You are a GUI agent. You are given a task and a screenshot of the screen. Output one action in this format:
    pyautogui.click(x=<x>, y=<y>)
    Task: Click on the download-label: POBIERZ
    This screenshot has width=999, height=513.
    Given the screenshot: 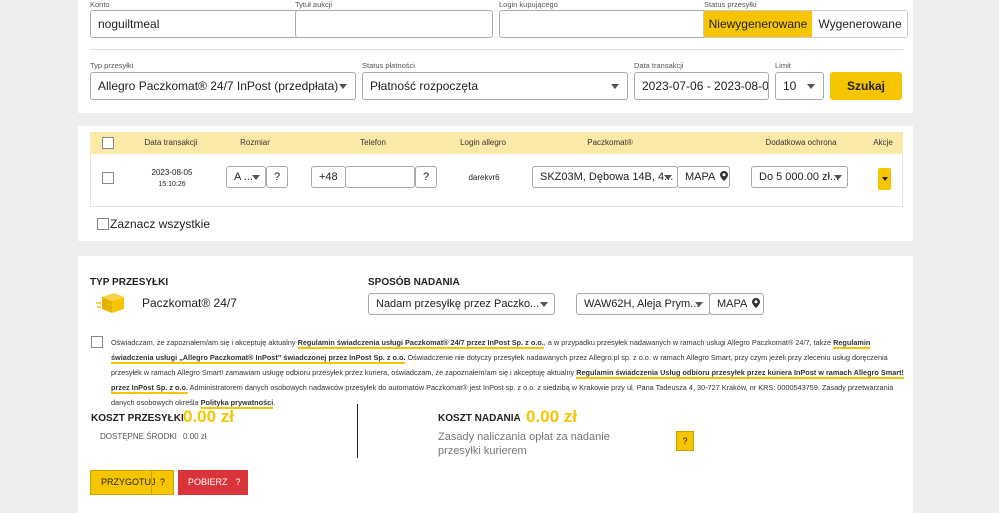 What is the action you would take?
    pyautogui.click(x=208, y=482)
    